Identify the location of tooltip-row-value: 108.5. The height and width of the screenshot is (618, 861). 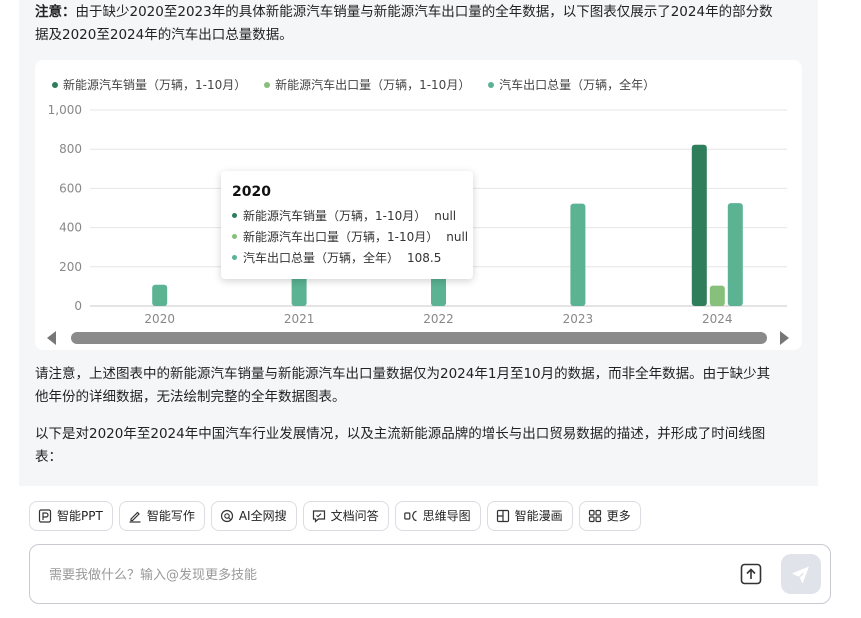
(424, 258).